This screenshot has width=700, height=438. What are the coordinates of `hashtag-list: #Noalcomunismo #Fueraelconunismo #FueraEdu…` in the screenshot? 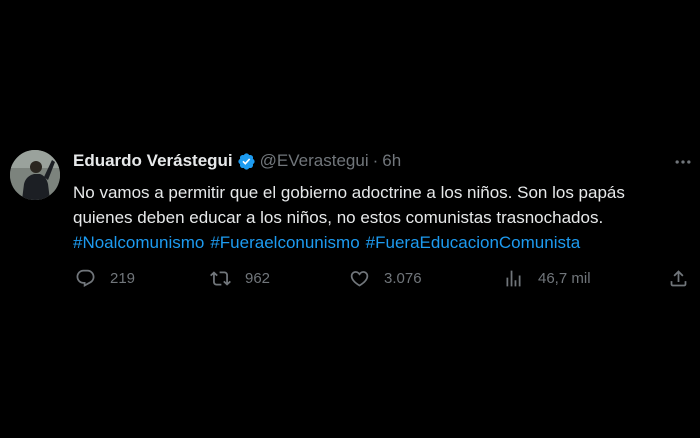 It's located at (373, 242).